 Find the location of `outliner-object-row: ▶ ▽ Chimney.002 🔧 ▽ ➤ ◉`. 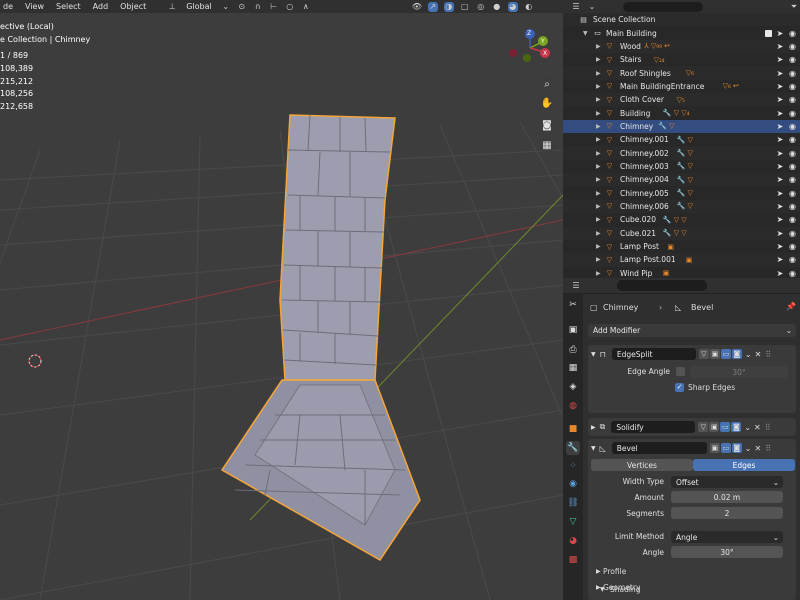

outliner-object-row: ▶ ▽ Chimney.002 🔧 ▽ ➤ ◉ is located at coordinates (681, 153).